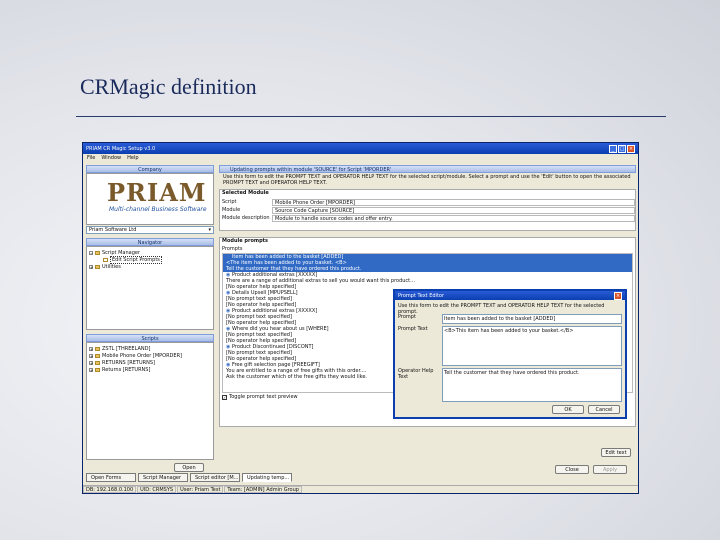  Describe the element at coordinates (610, 469) in the screenshot. I see `apply-button: Apply` at that location.